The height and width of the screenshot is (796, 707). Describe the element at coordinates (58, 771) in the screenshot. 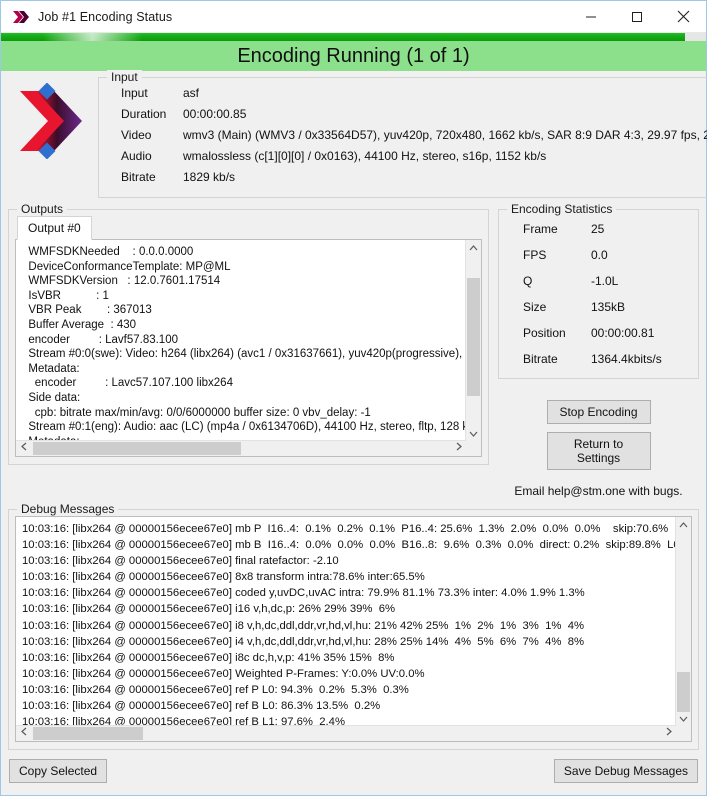

I see `copy-selected-button: Copy Selected` at that location.